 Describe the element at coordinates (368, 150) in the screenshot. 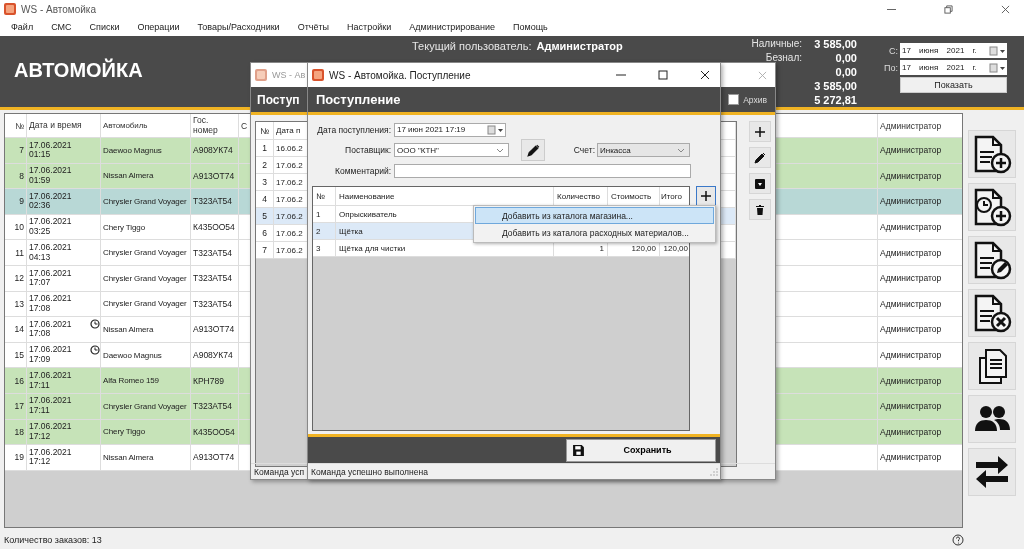

I see `field-label: Поставщик:` at that location.